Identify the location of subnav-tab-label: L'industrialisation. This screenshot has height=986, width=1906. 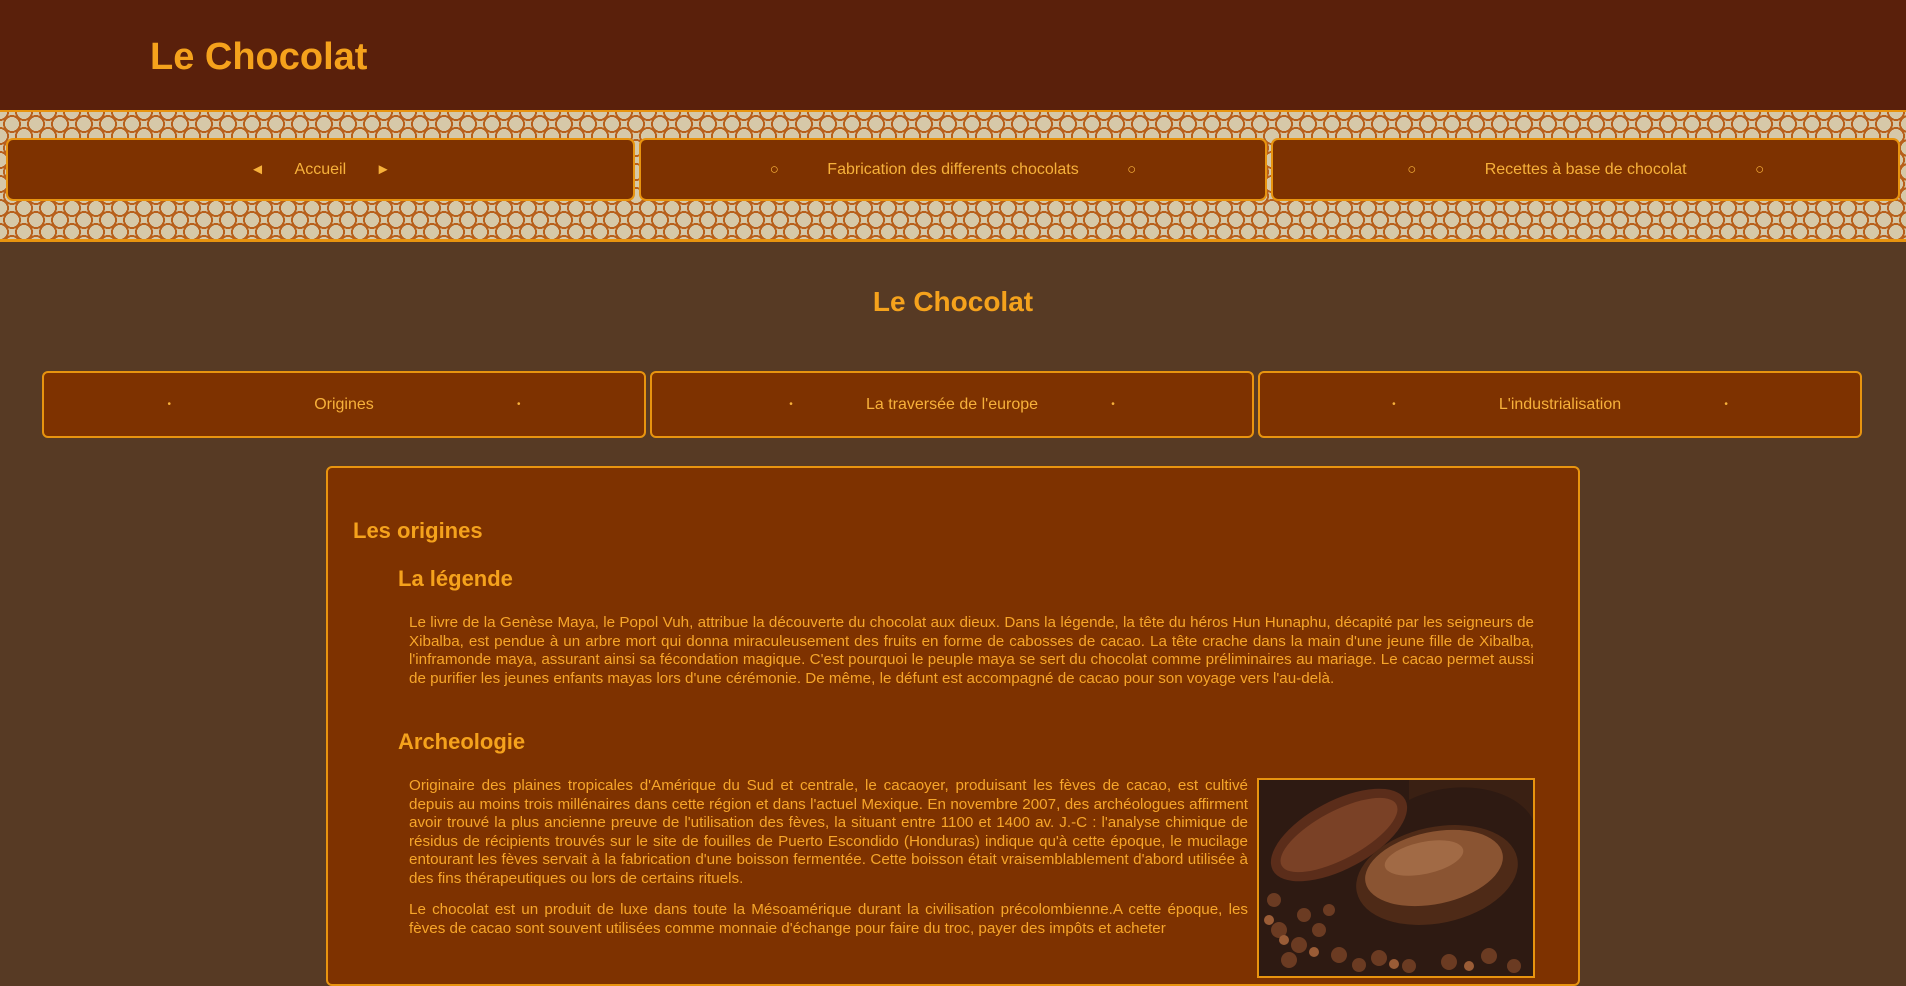
(1560, 404).